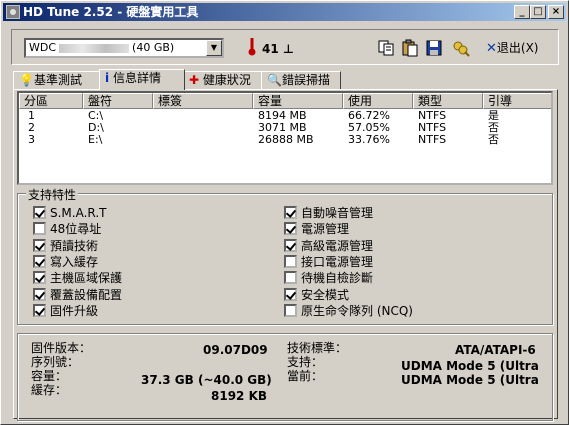 Image resolution: width=569 pixels, height=425 pixels. I want to click on exit-label: 退出(X), so click(517, 48).